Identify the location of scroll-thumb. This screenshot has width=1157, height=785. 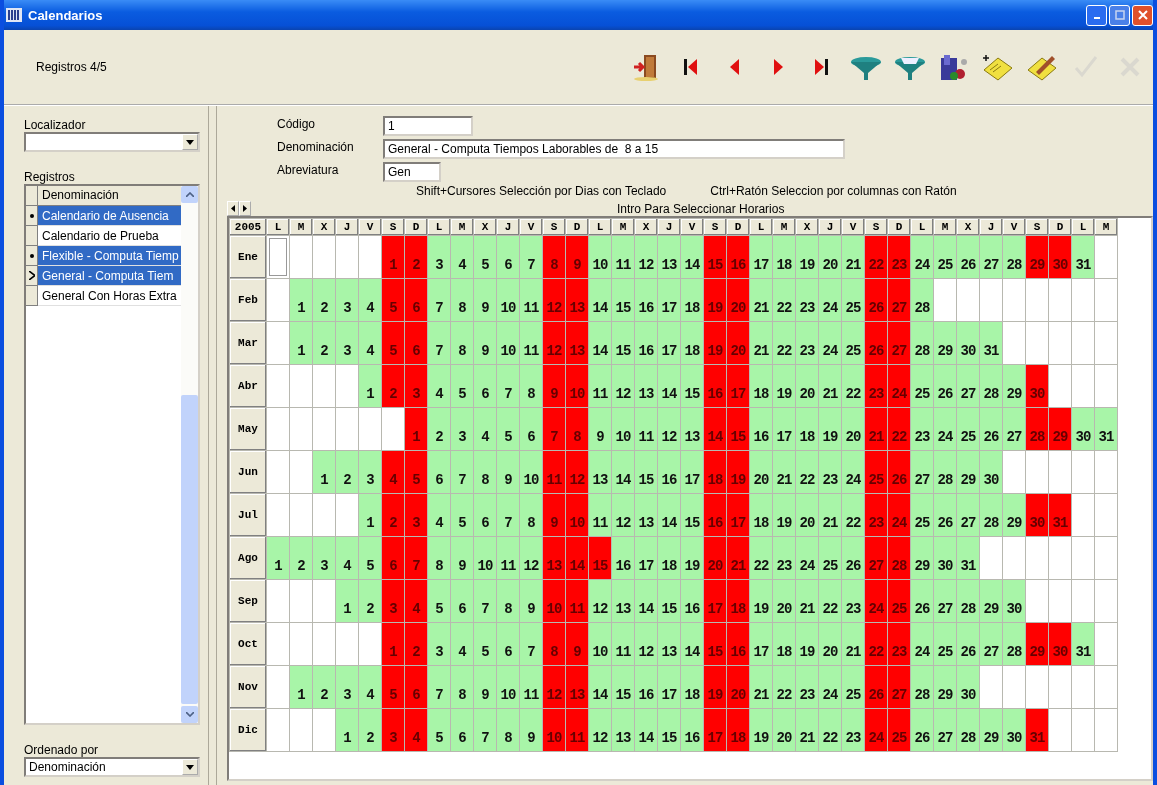
(189, 549).